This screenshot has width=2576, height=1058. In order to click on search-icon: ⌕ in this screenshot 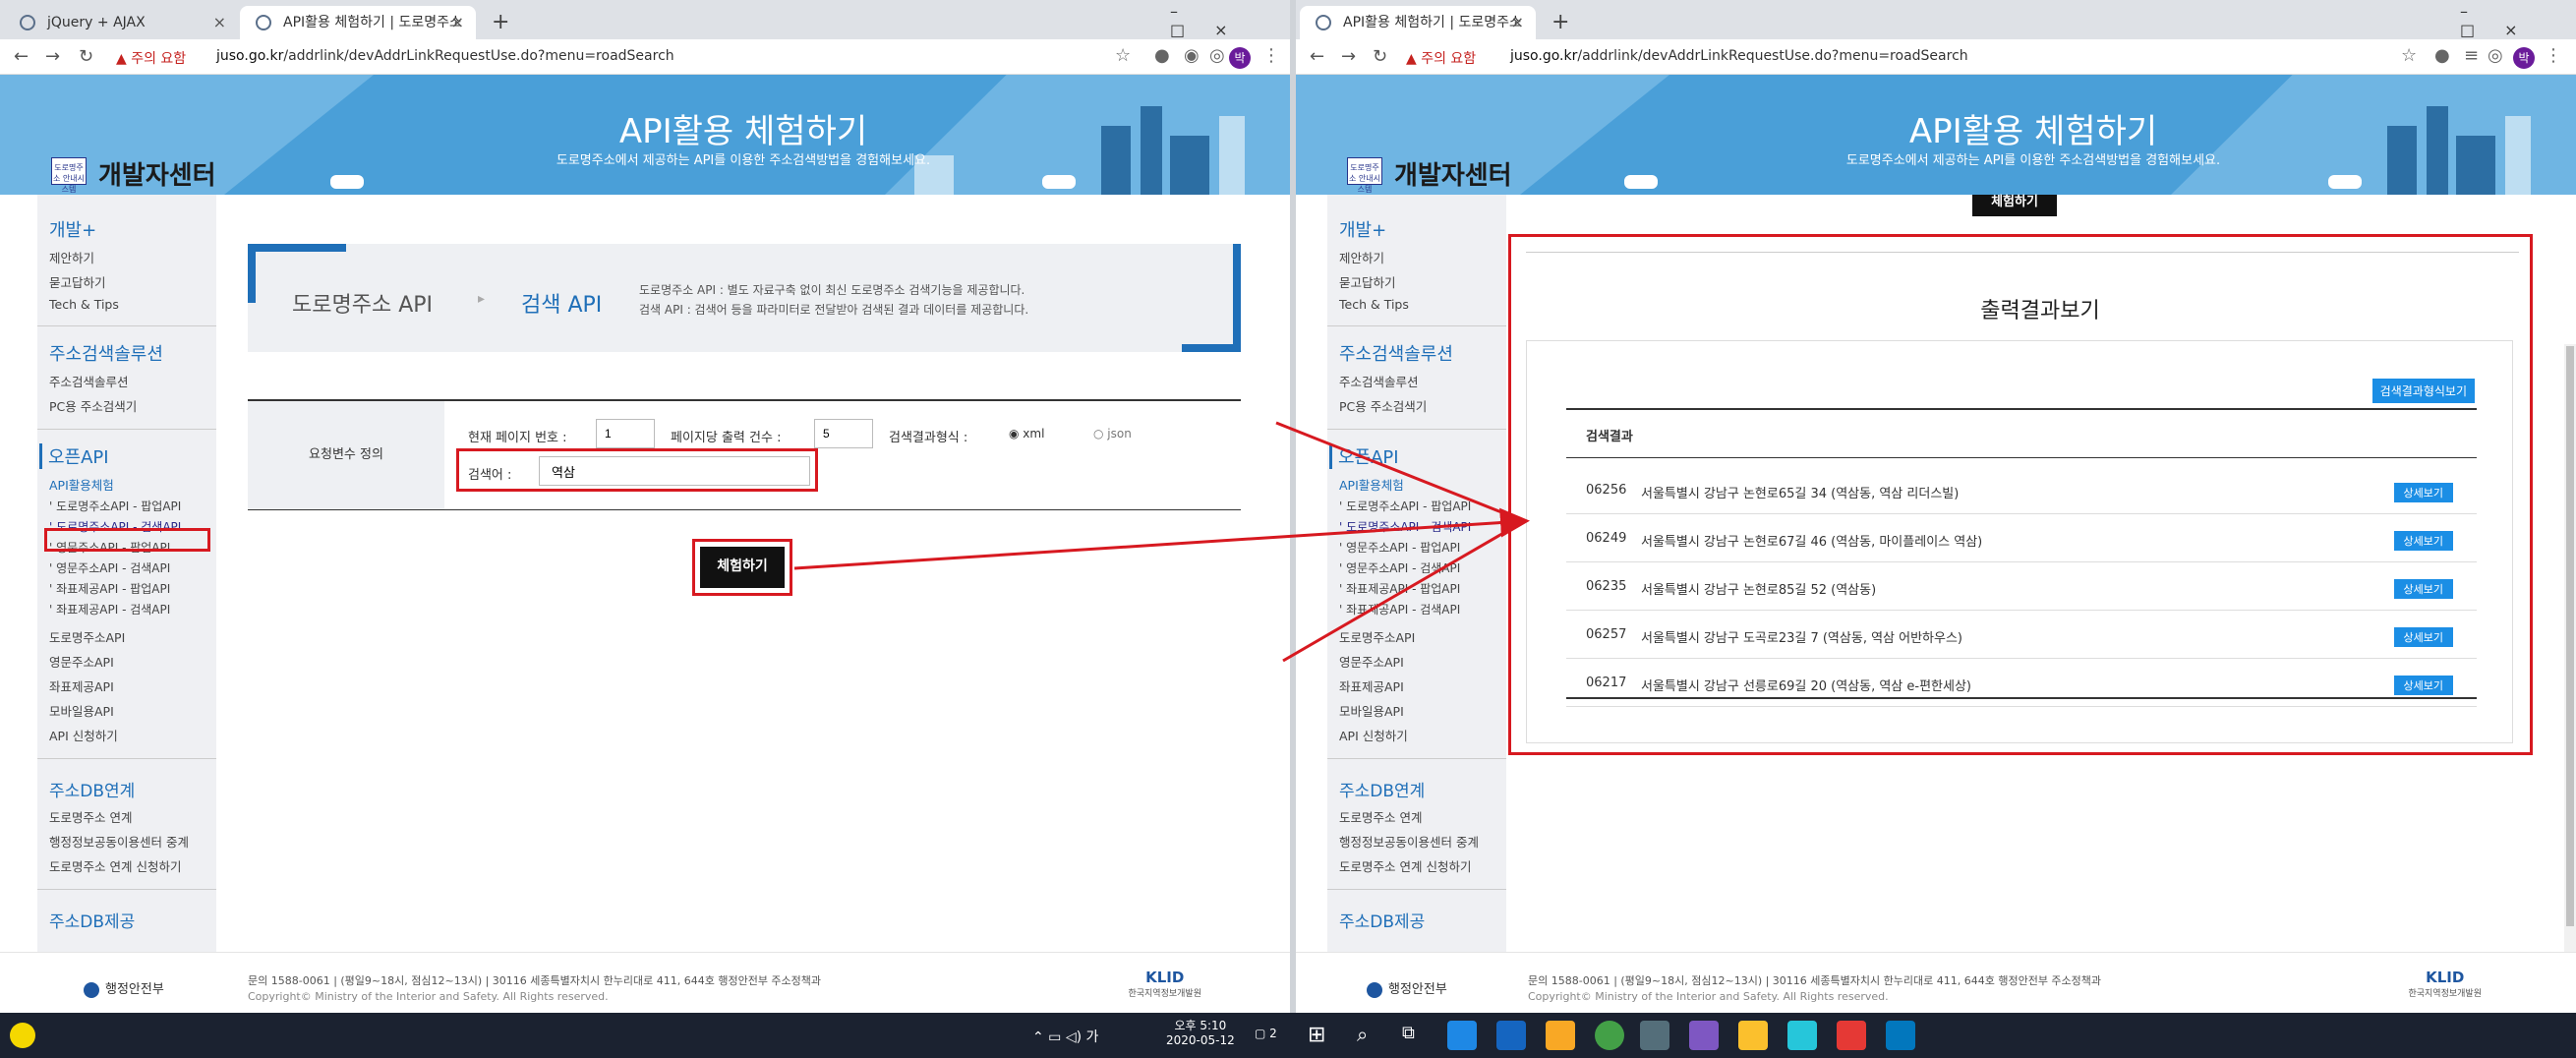, I will do `click(1362, 1034)`.